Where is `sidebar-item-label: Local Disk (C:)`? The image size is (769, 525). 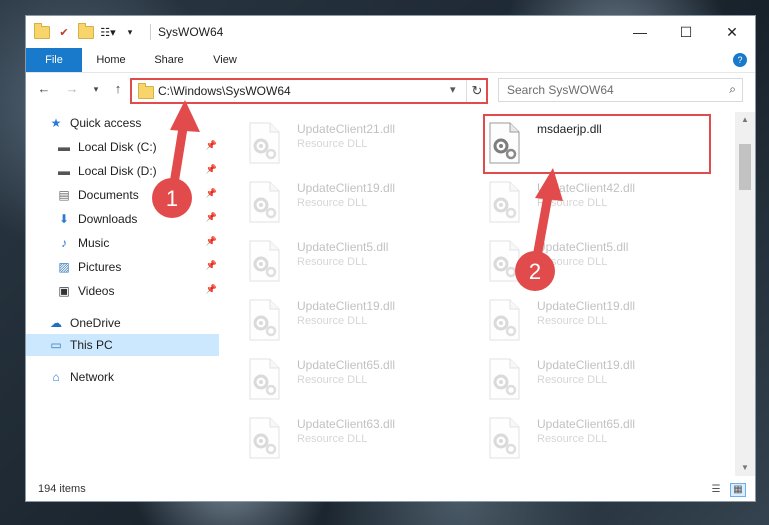
sidebar-item-label: Local Disk (C:) is located at coordinates (117, 147).